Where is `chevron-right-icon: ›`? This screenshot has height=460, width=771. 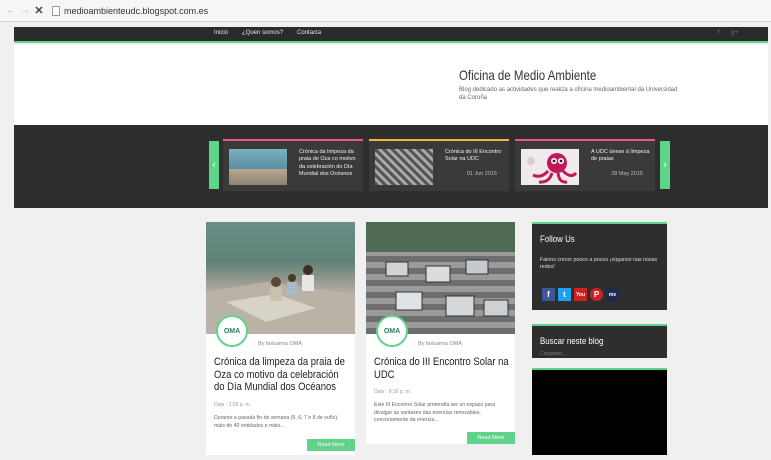
chevron-right-icon: › is located at coordinates (665, 165).